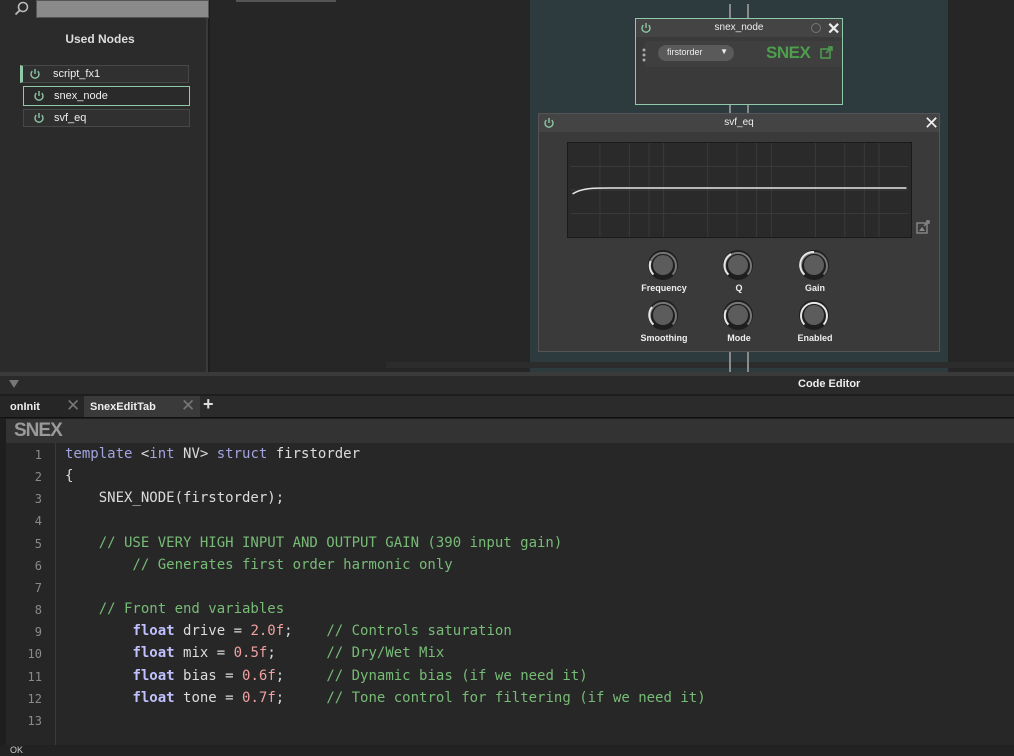  I want to click on node-item-snex-node: snex_node, so click(106, 96).